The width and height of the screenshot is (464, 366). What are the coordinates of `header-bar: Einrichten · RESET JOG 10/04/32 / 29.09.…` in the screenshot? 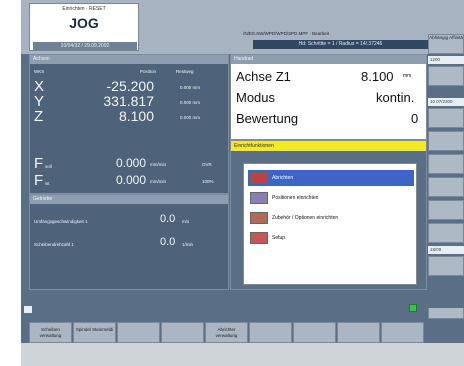 It's located at (242, 27).